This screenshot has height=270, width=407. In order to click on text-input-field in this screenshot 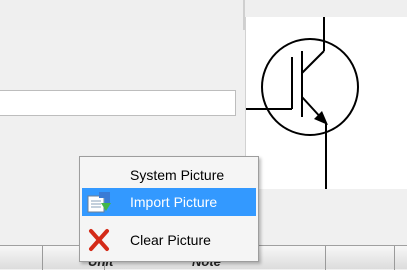, I will do `click(118, 103)`.